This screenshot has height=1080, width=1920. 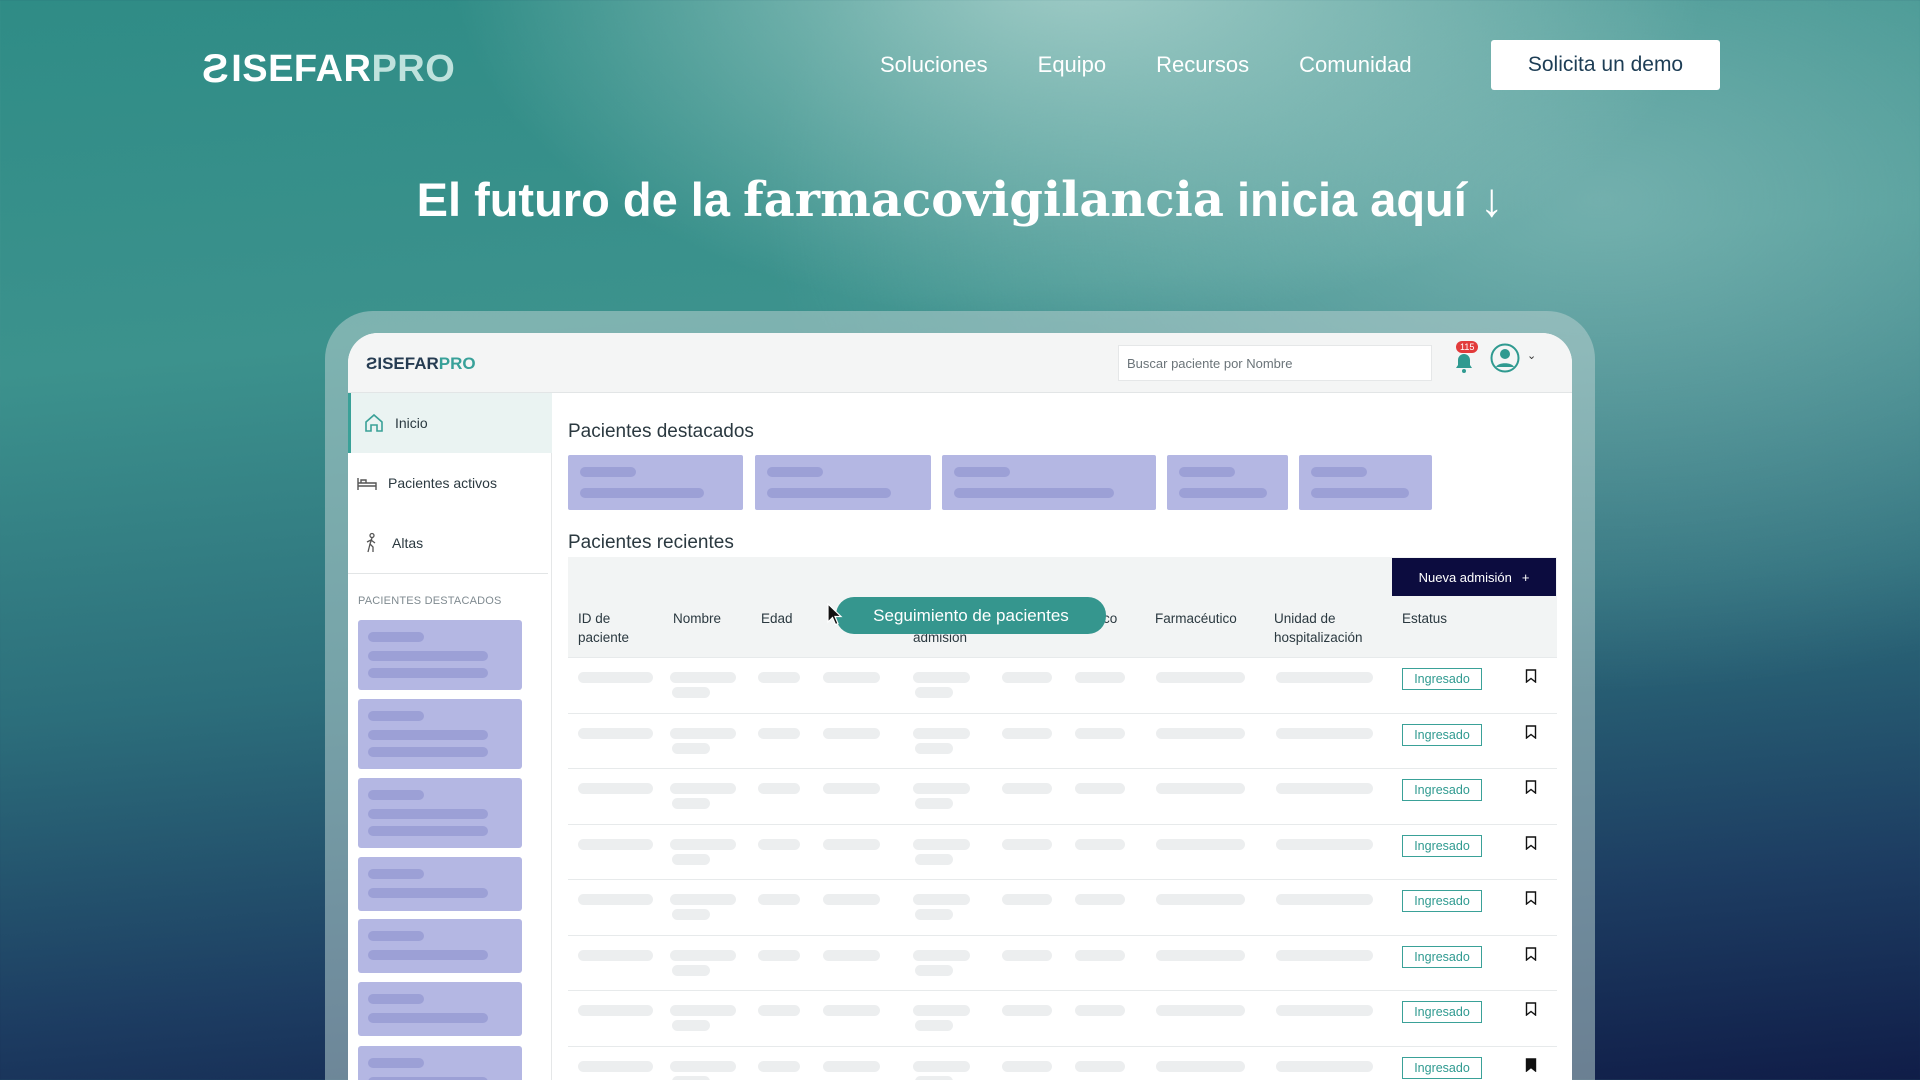 What do you see at coordinates (450, 483) in the screenshot?
I see `sidebar-item-pacientes-activos: Pacientes activos` at bounding box center [450, 483].